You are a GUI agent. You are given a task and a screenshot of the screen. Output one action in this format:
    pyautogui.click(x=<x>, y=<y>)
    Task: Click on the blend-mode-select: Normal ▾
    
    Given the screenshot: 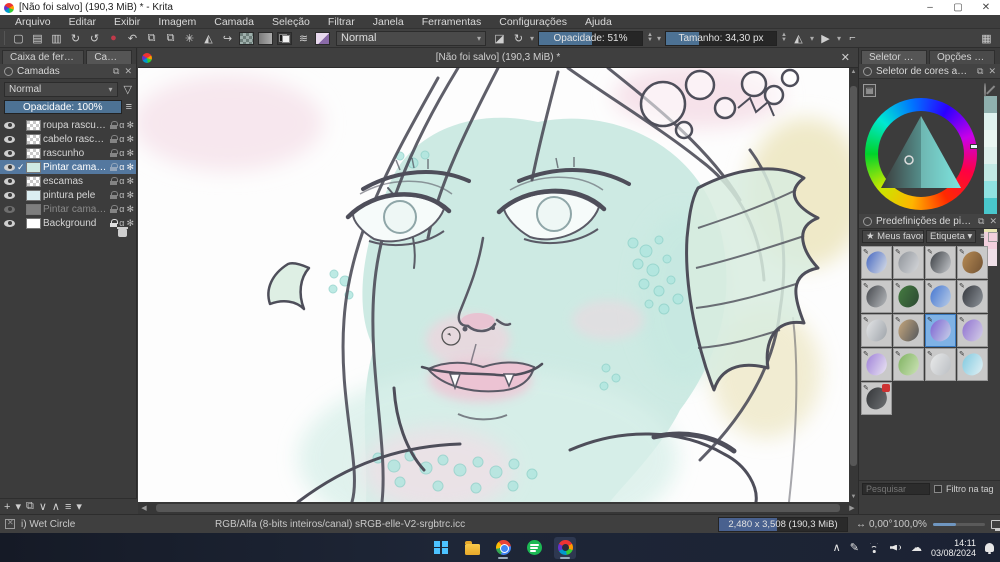 What is the action you would take?
    pyautogui.click(x=411, y=38)
    